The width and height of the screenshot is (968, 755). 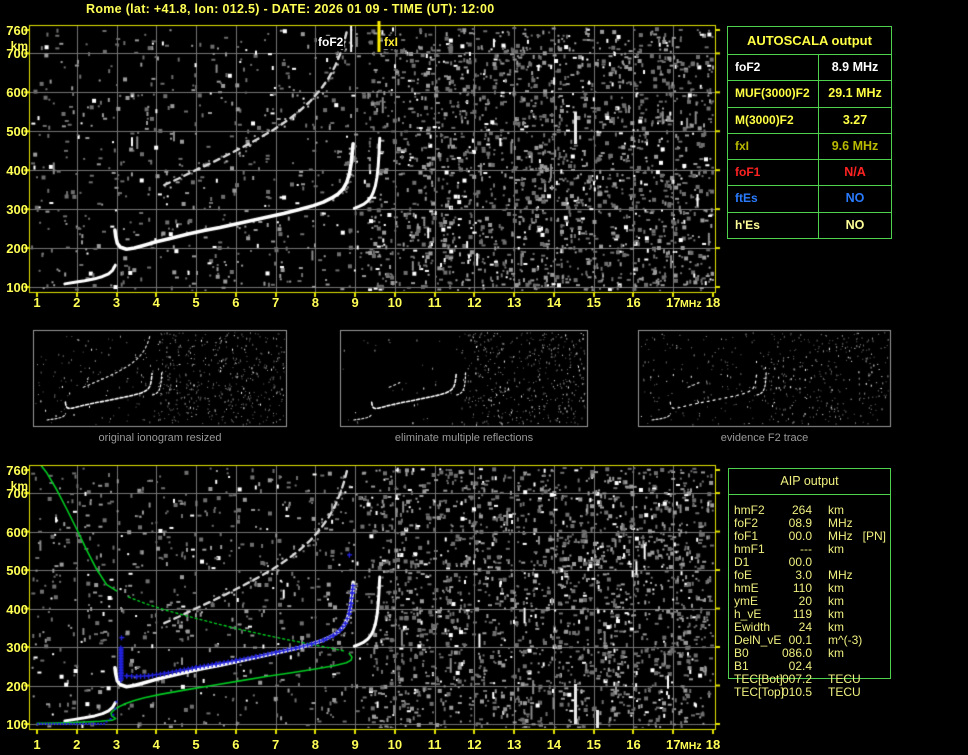 What do you see at coordinates (17, 93) in the screenshot?
I see `y-tick-label: 600` at bounding box center [17, 93].